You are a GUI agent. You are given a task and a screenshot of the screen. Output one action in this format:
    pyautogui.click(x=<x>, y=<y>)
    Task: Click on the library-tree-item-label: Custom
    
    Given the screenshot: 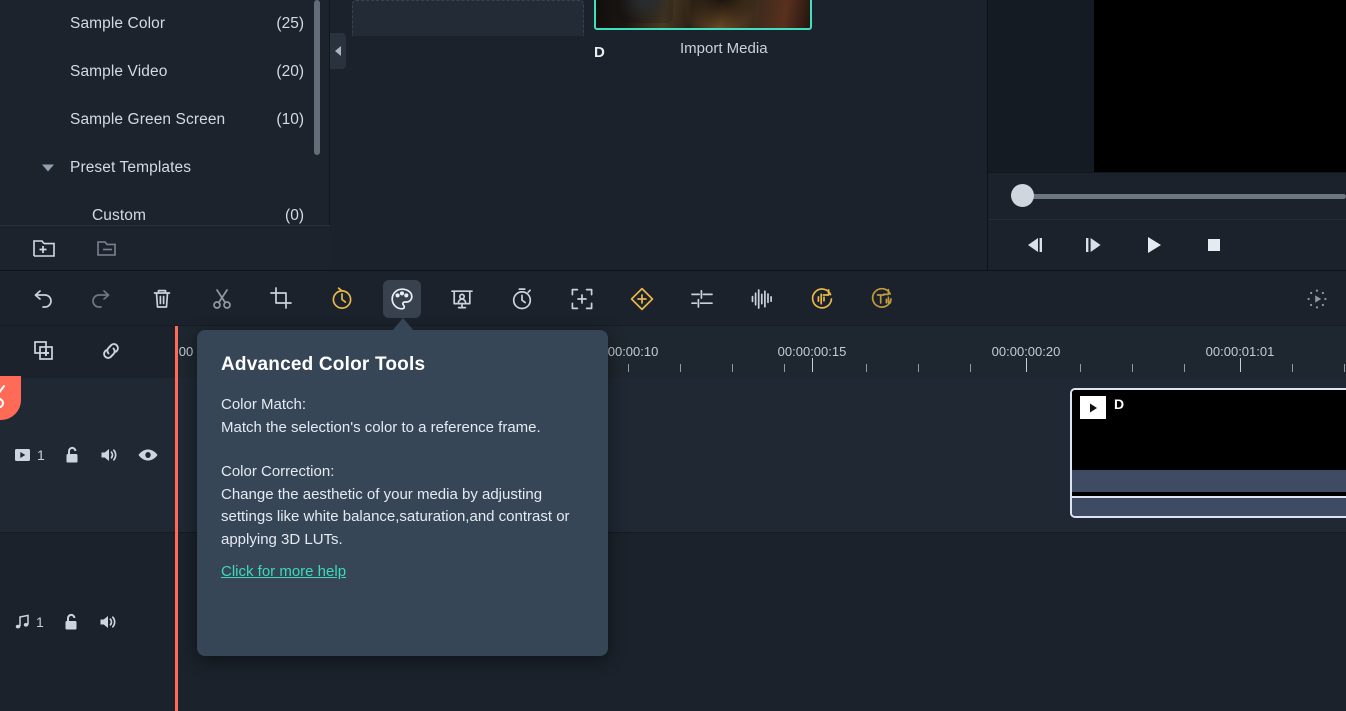 What is the action you would take?
    pyautogui.click(x=119, y=215)
    